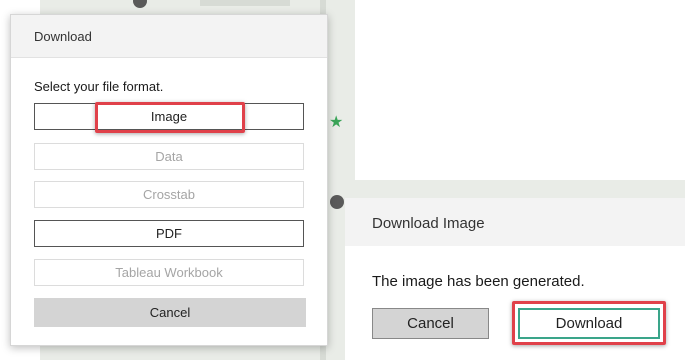  What do you see at coordinates (478, 281) in the screenshot?
I see `status-message: The image has been generated.` at bounding box center [478, 281].